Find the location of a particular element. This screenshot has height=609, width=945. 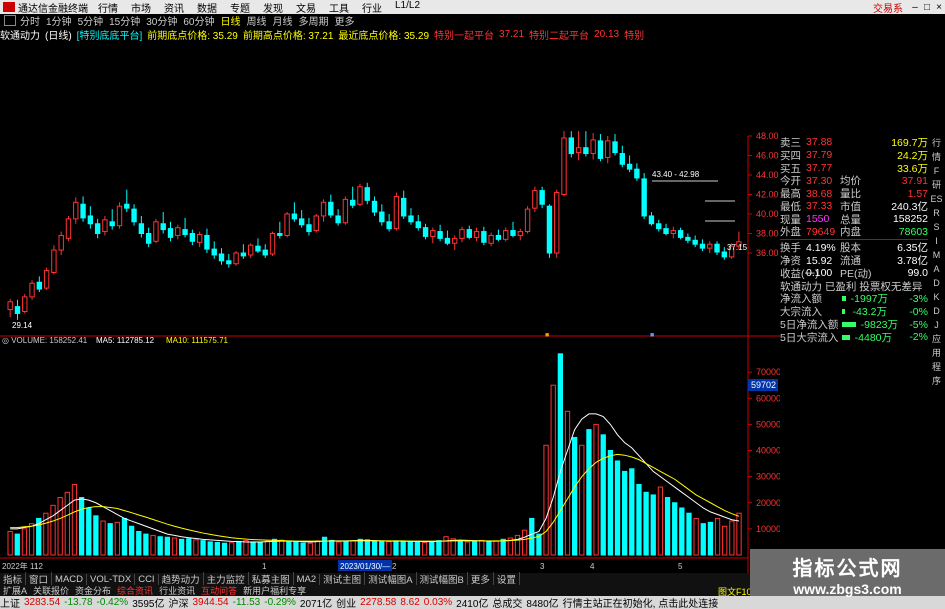

indicator-tab: MACD is located at coordinates (70, 579).